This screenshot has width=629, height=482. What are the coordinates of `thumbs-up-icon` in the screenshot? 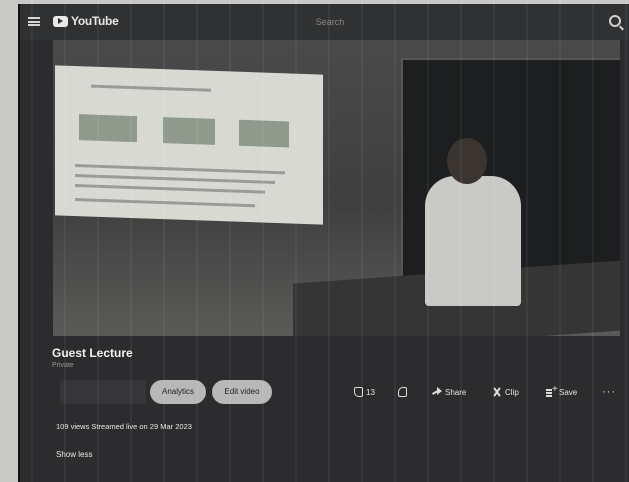 It's located at (358, 392).